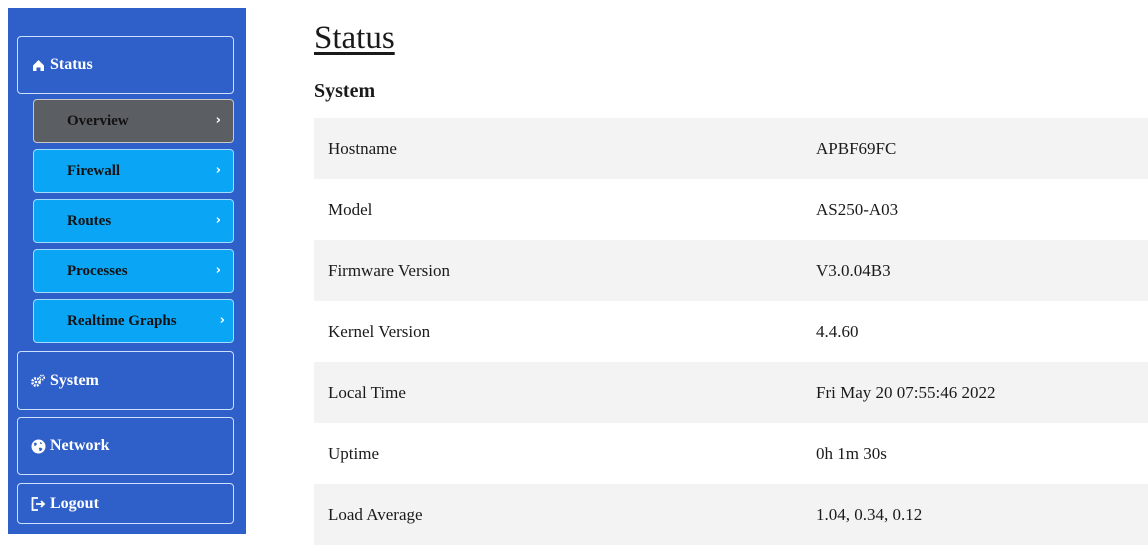 The height and width of the screenshot is (545, 1148). Describe the element at coordinates (74, 503) in the screenshot. I see `nav-logout-label: Logout` at that location.